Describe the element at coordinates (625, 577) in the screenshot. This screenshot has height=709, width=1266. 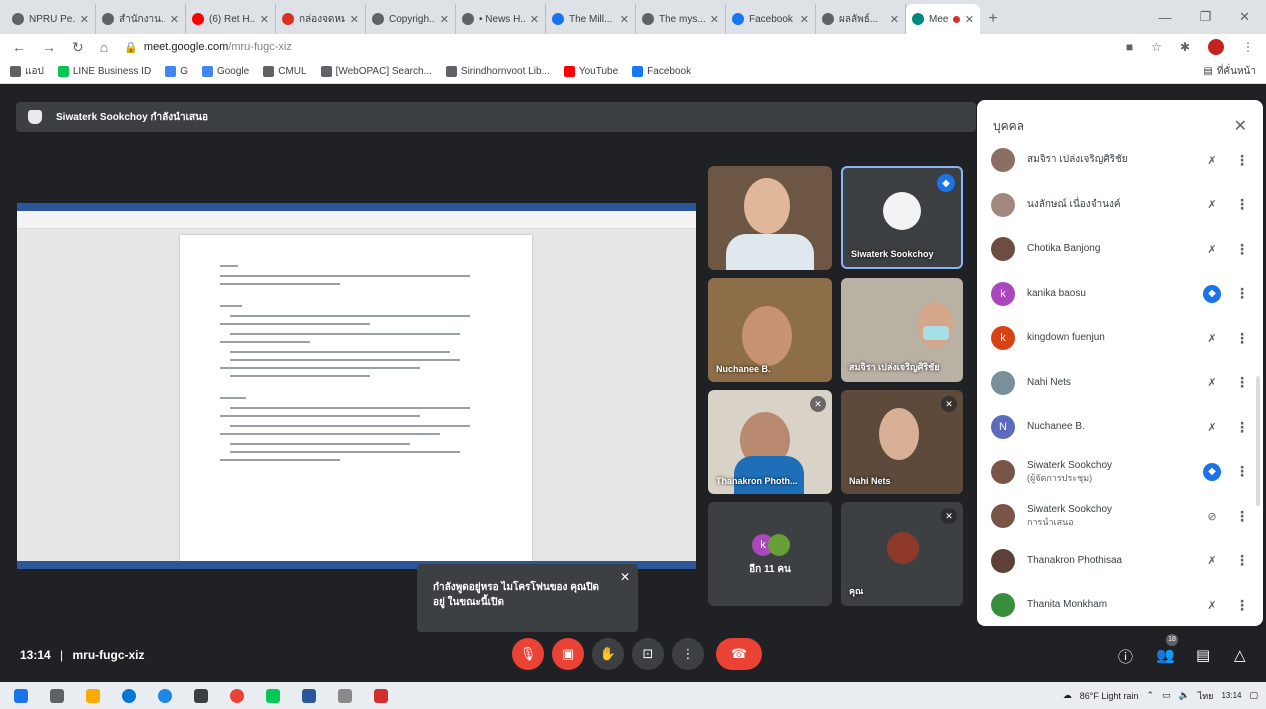
I see `close-toast-icon: ✕` at that location.